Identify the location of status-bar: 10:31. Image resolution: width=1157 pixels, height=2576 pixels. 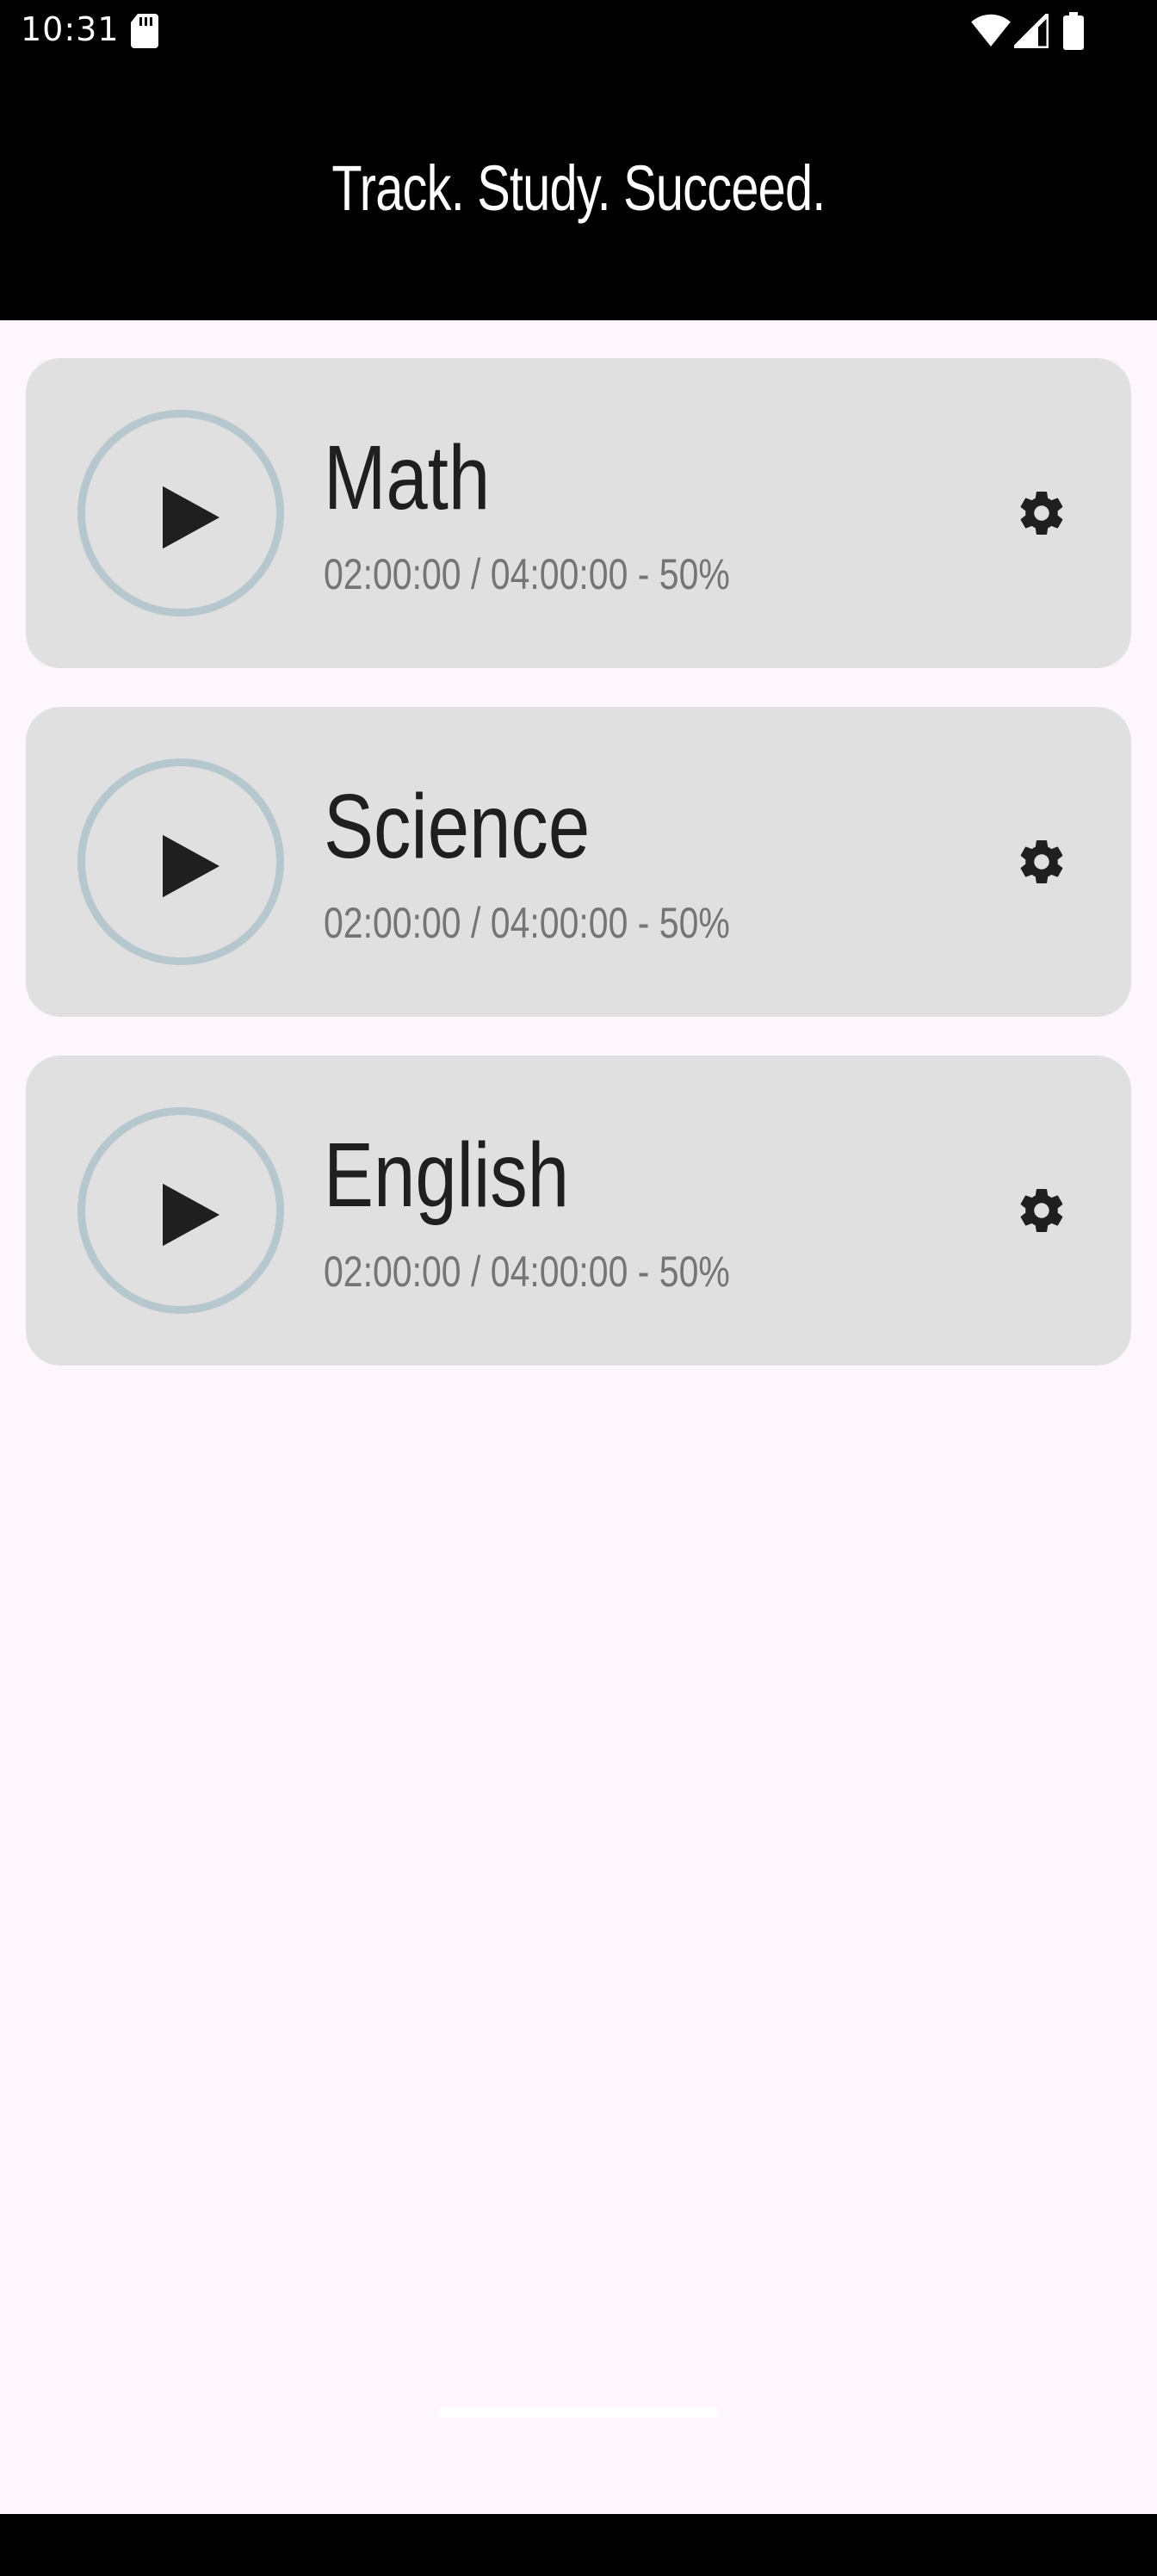
(579, 31).